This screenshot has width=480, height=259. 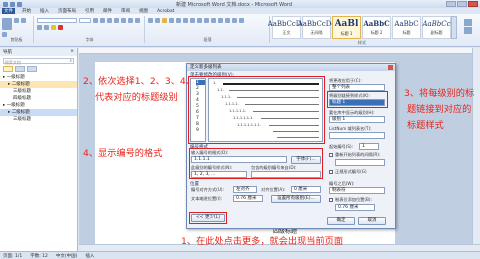 What do you see at coordinates (67, 256) in the screenshot?
I see `status-language: 中文(中国)` at bounding box center [67, 256].